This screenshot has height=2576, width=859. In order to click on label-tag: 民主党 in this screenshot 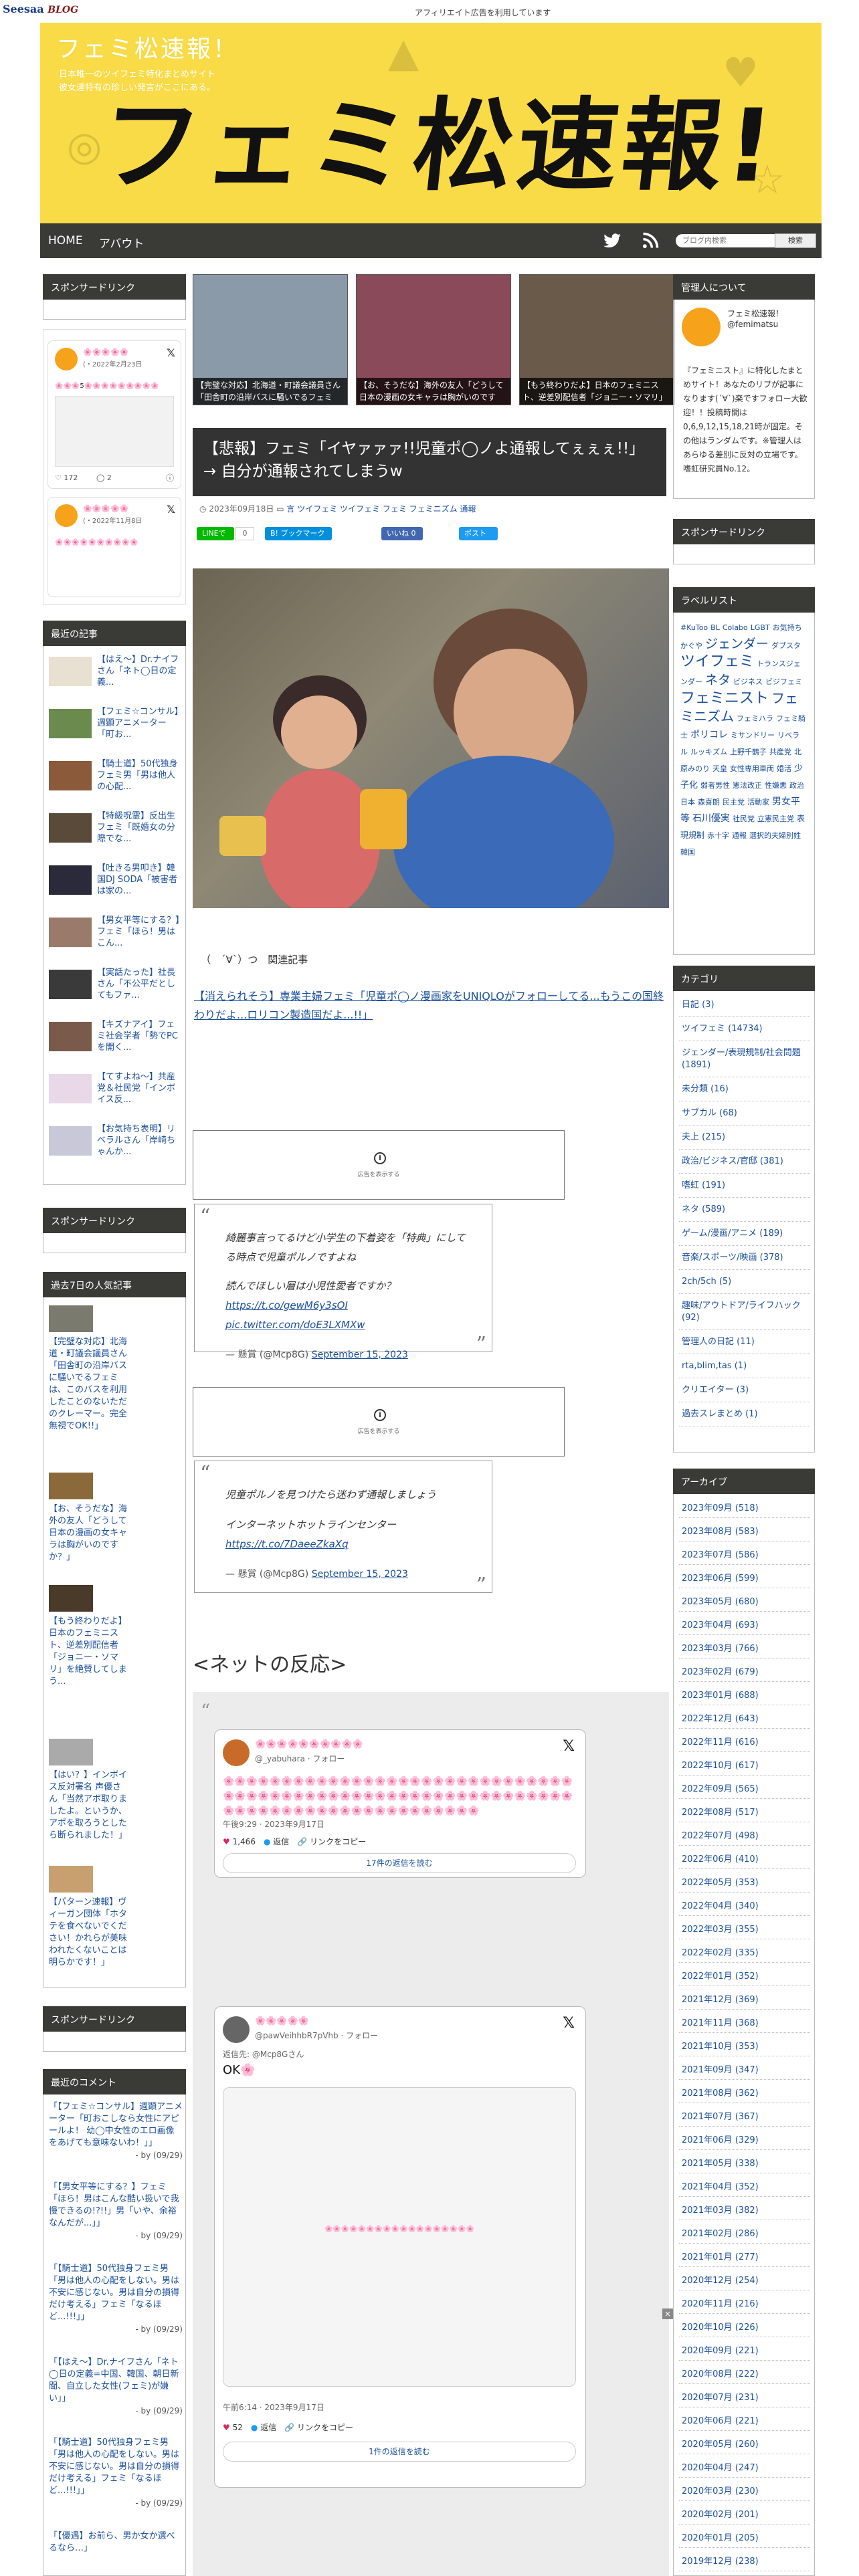, I will do `click(734, 802)`.